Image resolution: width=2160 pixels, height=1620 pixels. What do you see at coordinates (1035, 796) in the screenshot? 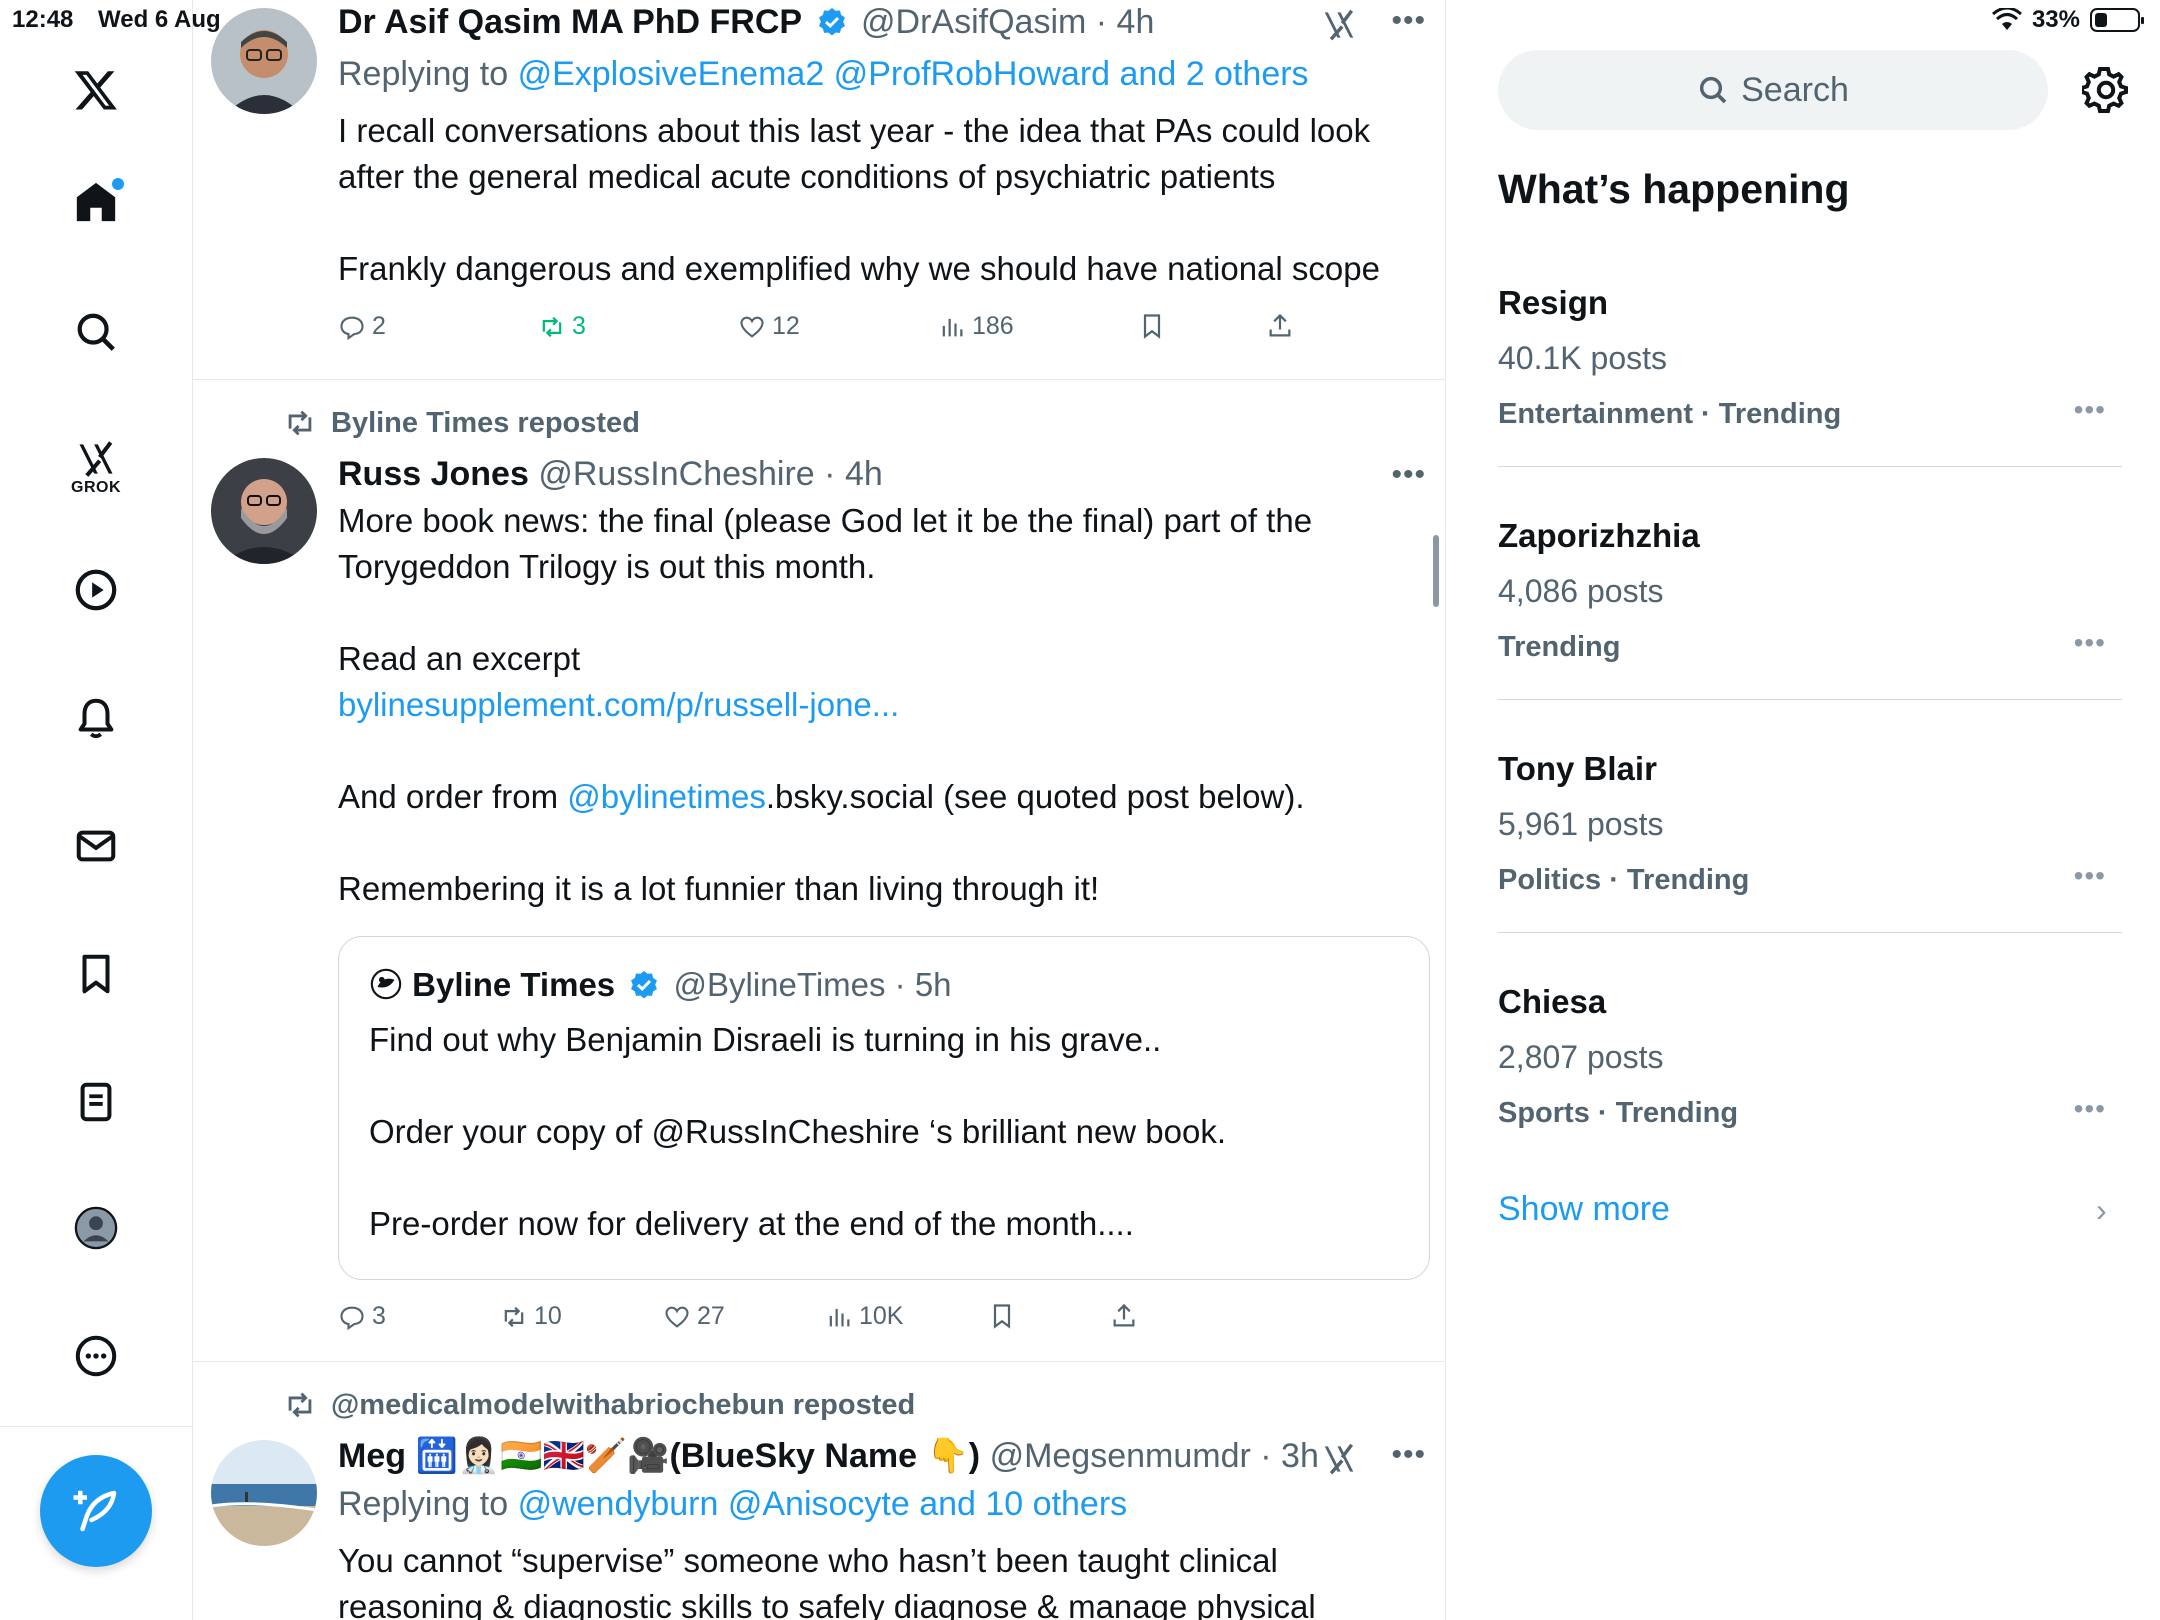
I see `post-text-segment: .bsky.social (see quoted post below).` at bounding box center [1035, 796].